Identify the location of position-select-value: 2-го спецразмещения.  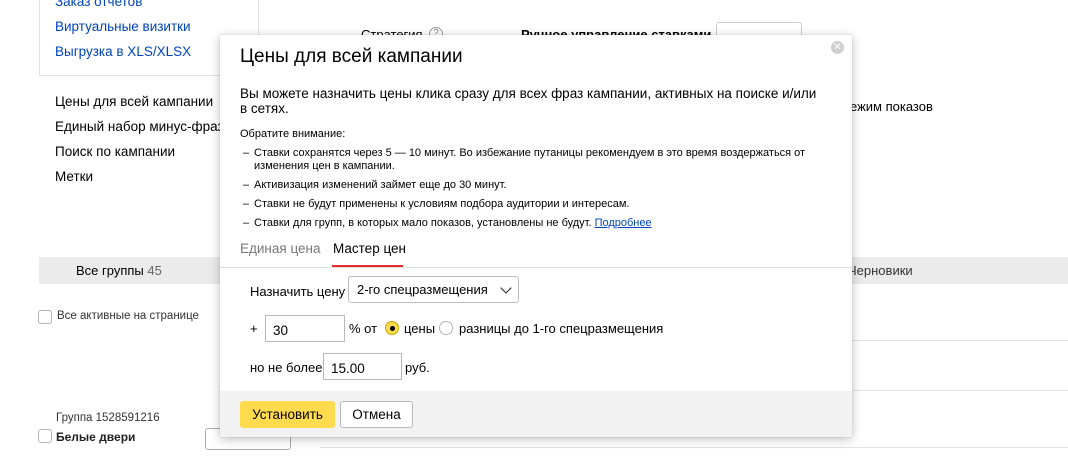
(422, 289).